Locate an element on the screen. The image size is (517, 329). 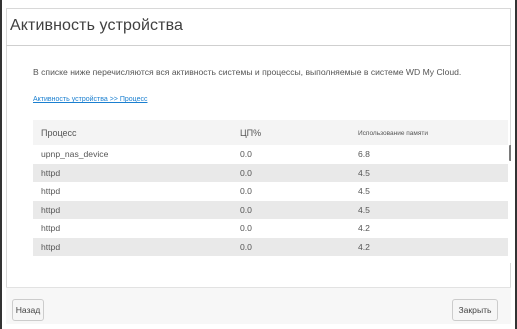
column-header-cpu: ЦП% is located at coordinates (250, 133).